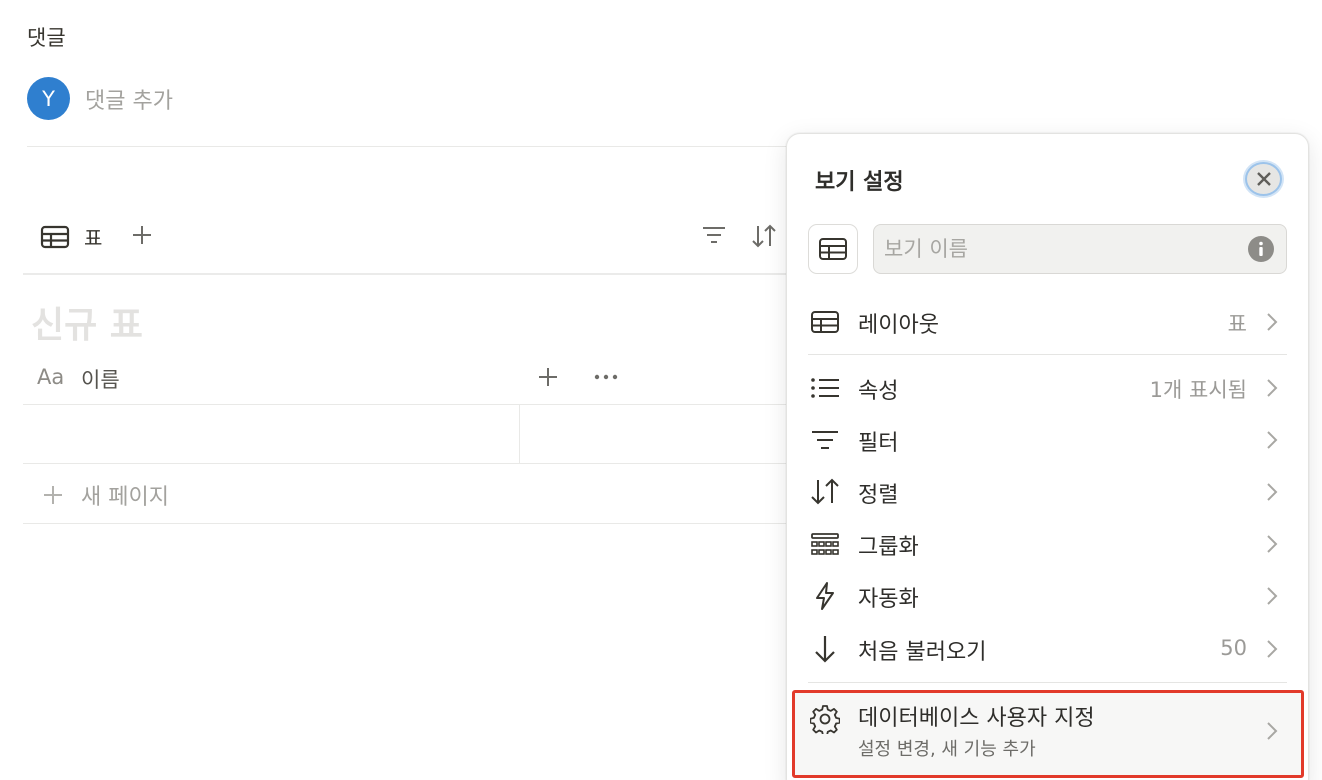 The image size is (1322, 780). I want to click on menu-item-automation: 자동화, so click(888, 597).